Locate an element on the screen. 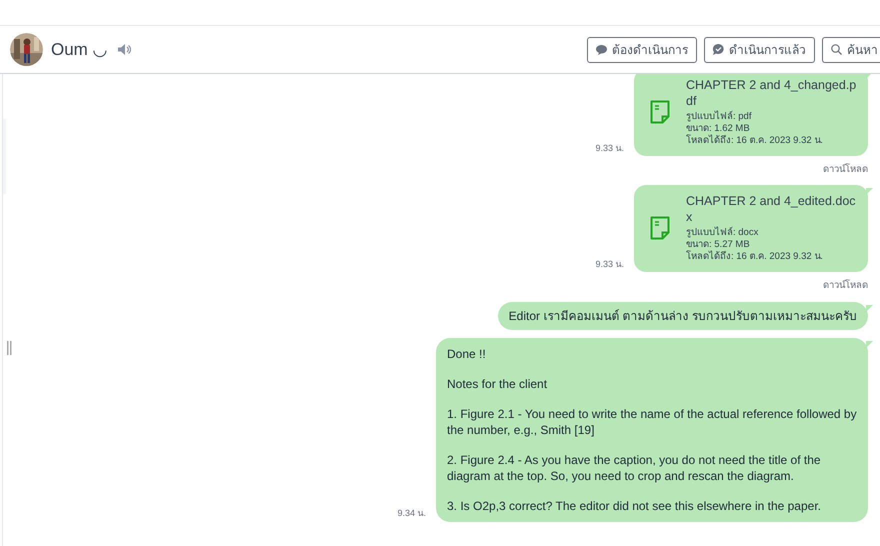 The image size is (880, 546). message-time: 9.34 น. is located at coordinates (411, 513).